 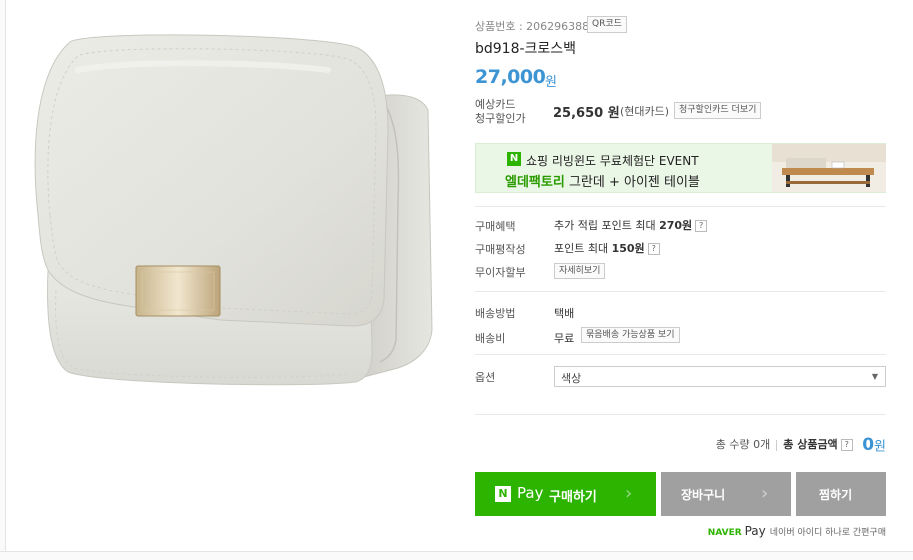 I want to click on review-point-value: 포인트 최대 150원?, so click(x=607, y=248).